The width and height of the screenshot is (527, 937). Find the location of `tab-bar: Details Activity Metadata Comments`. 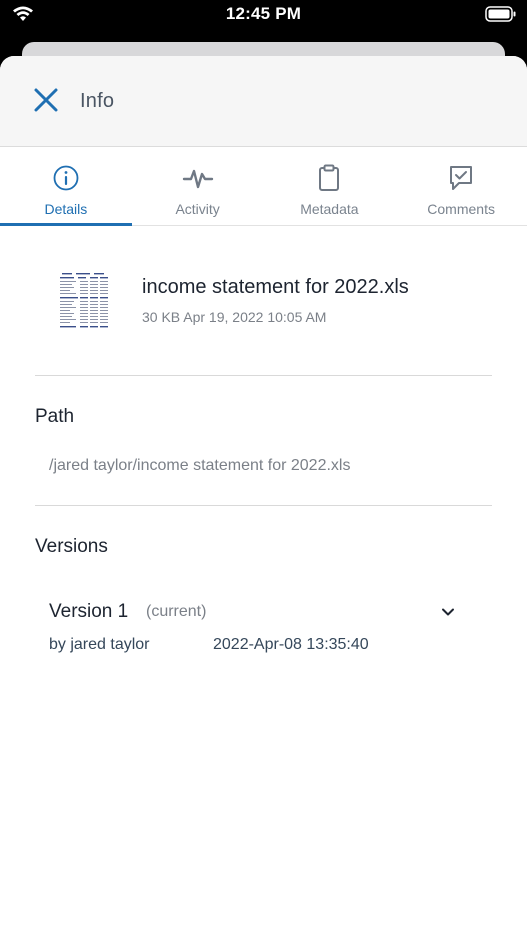

tab-bar: Details Activity Metadata Comments is located at coordinates (263, 187).